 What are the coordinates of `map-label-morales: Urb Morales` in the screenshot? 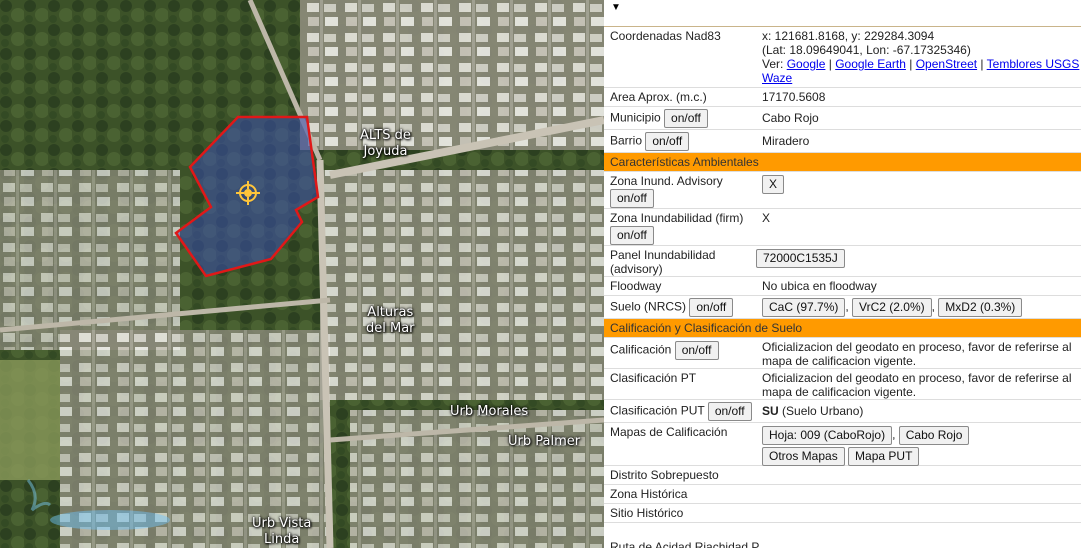 It's located at (489, 411).